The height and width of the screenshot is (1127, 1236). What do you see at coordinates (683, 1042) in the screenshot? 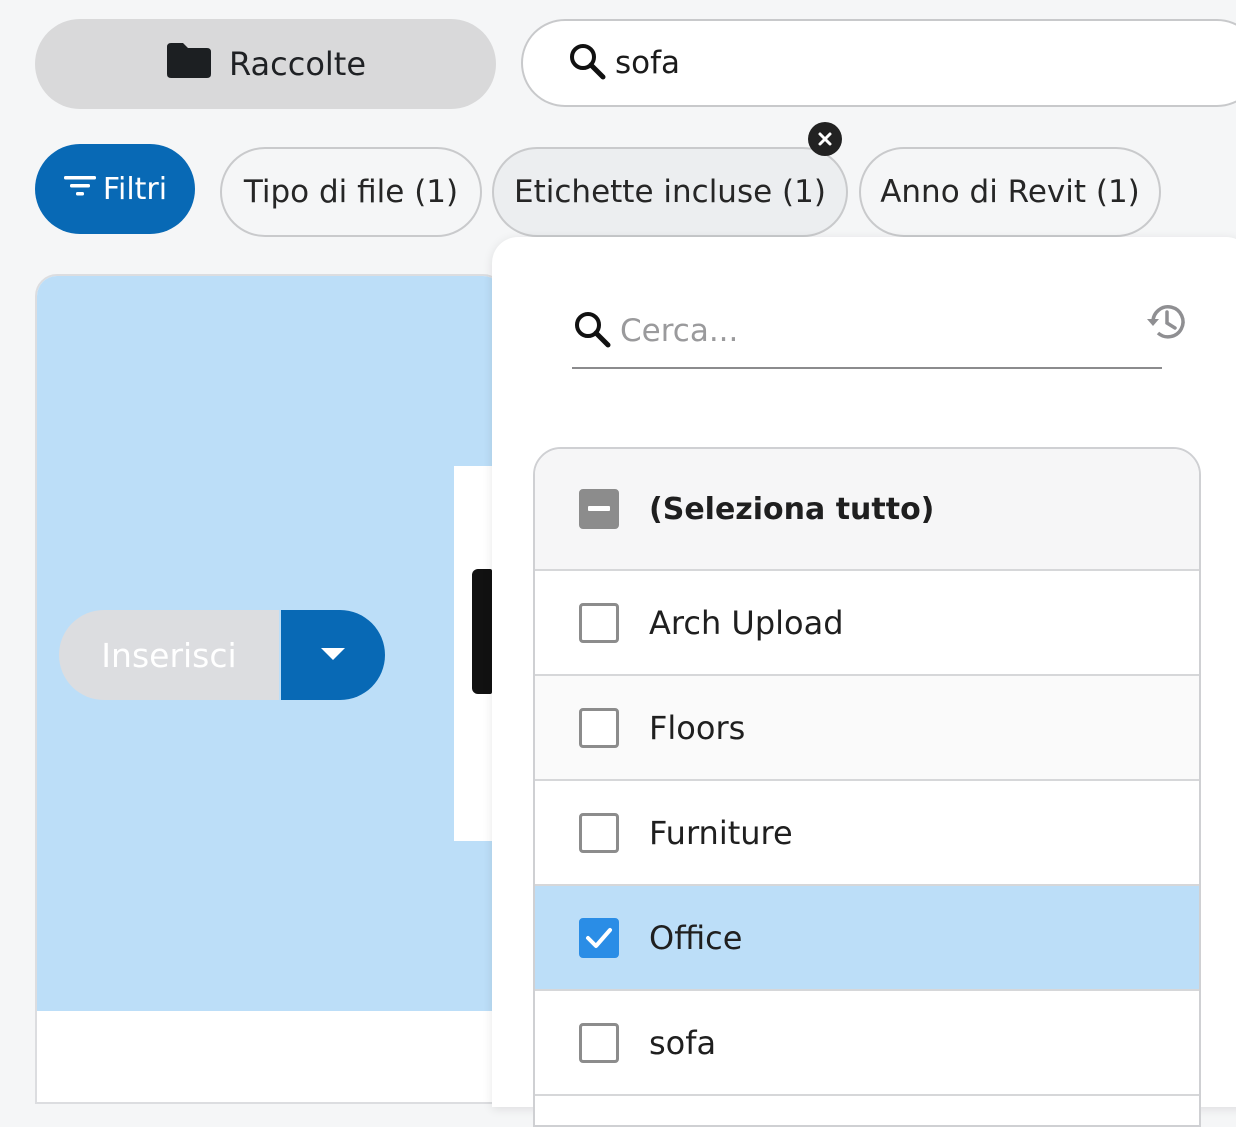
I see `option-label: sofa` at bounding box center [683, 1042].